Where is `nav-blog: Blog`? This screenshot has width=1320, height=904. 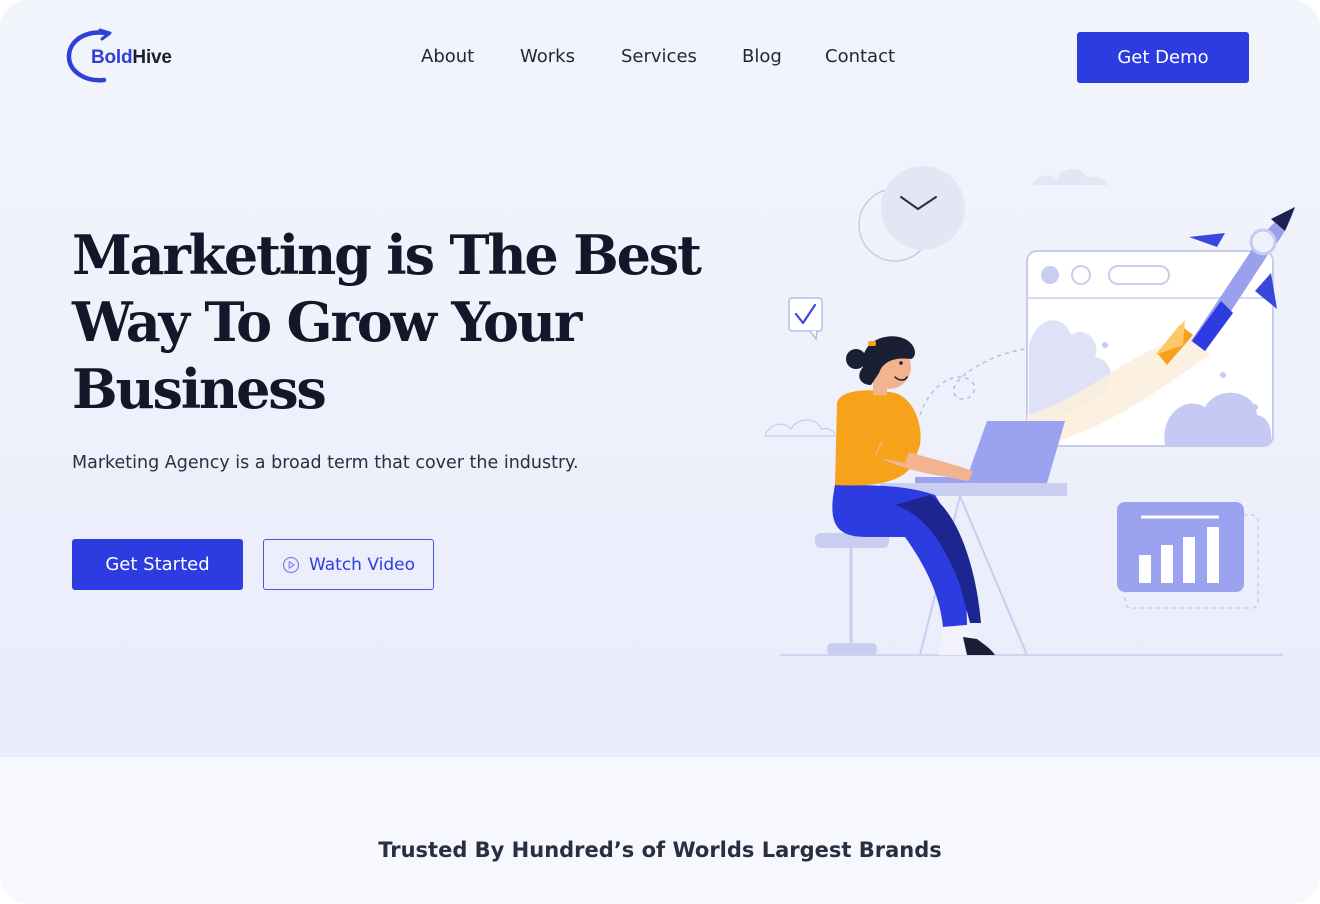 nav-blog: Blog is located at coordinates (762, 56).